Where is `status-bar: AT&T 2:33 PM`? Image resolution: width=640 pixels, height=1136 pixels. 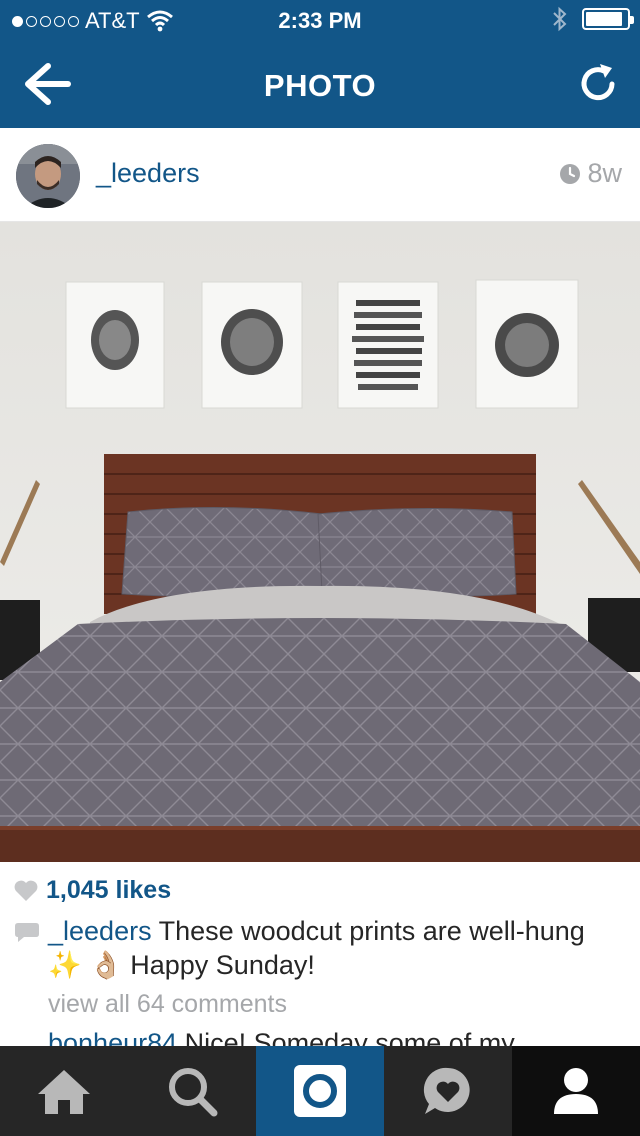 status-bar: AT&T 2:33 PM is located at coordinates (320, 20).